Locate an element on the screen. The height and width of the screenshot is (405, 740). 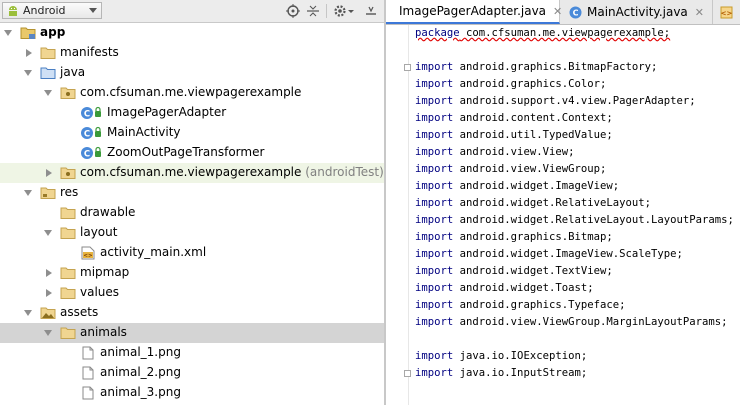
tree-item: <> activity_main.xml is located at coordinates (192, 253).